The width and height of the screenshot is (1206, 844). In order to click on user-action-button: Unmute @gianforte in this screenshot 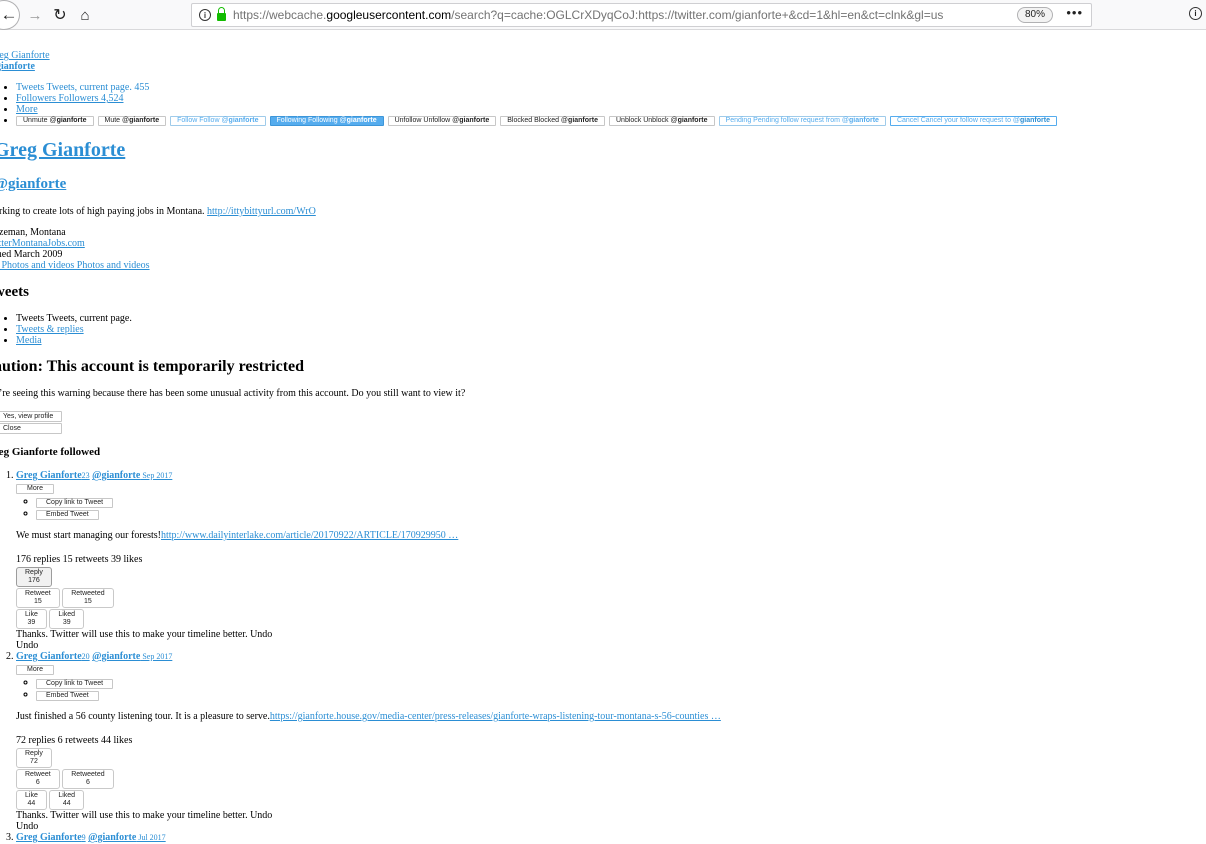, I will do `click(55, 120)`.